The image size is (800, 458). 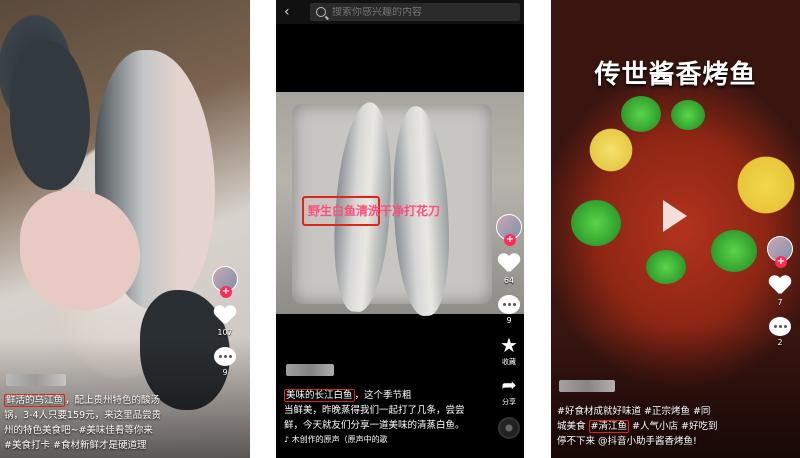 What do you see at coordinates (509, 362) in the screenshot?
I see `favorite-label: 收藏` at bounding box center [509, 362].